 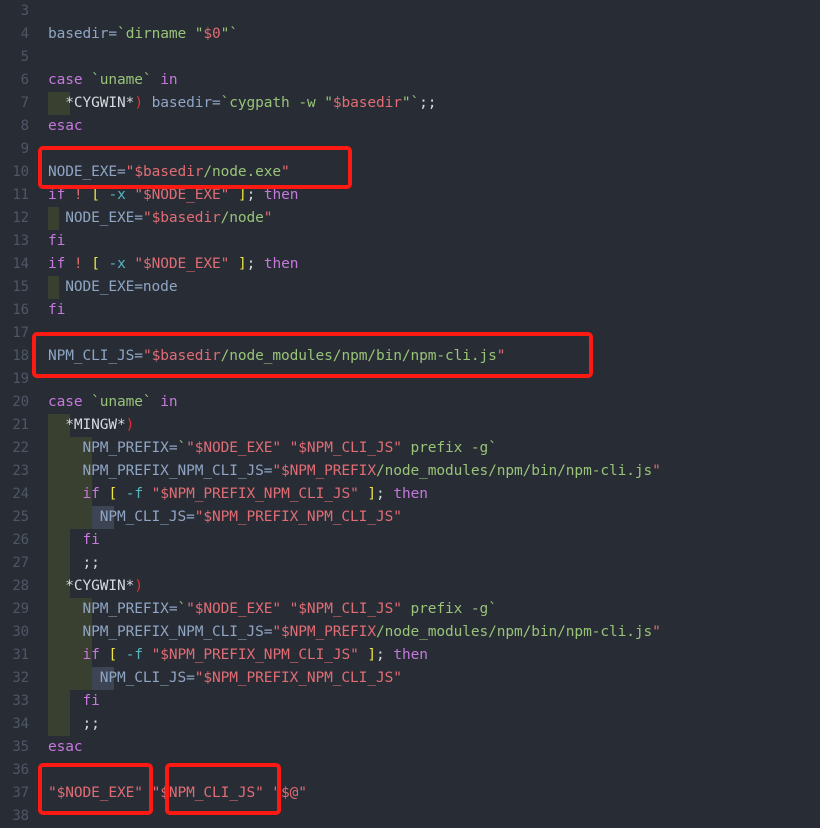 I want to click on code-line-content: *MINGW*), so click(x=91, y=425).